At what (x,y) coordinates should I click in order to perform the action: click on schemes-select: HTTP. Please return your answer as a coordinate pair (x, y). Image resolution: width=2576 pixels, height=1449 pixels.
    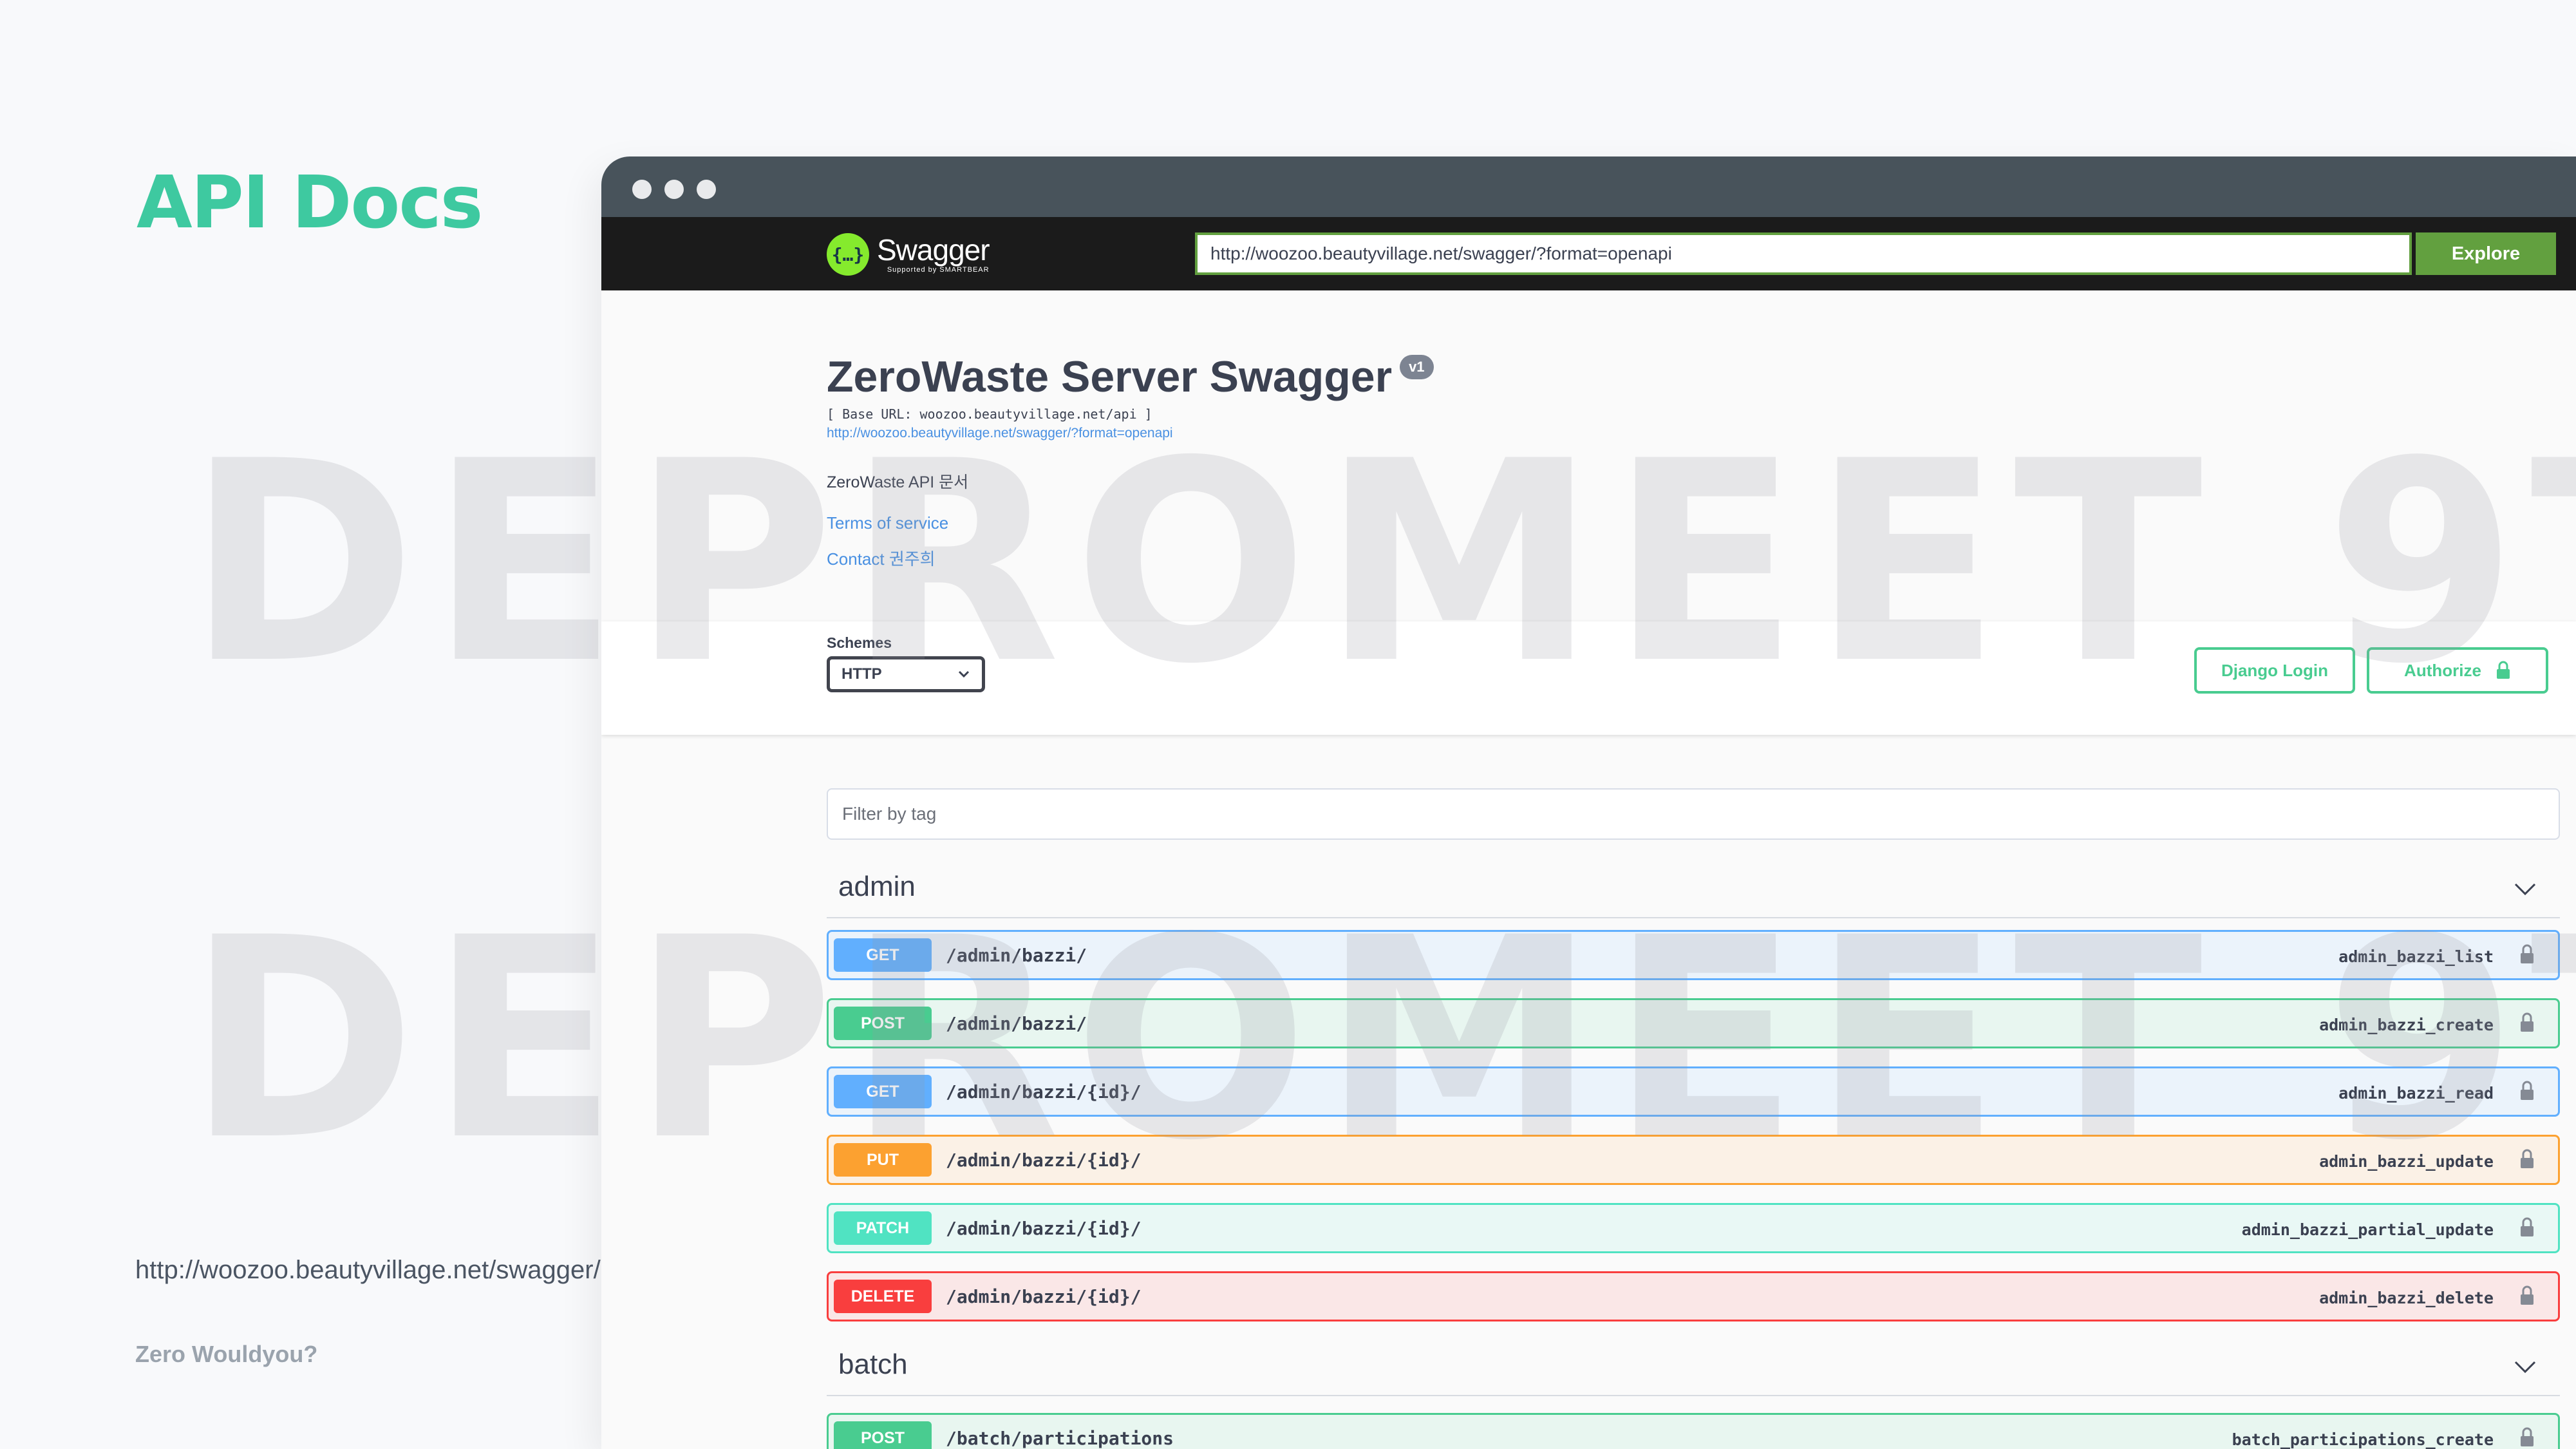
    Looking at the image, I should click on (906, 674).